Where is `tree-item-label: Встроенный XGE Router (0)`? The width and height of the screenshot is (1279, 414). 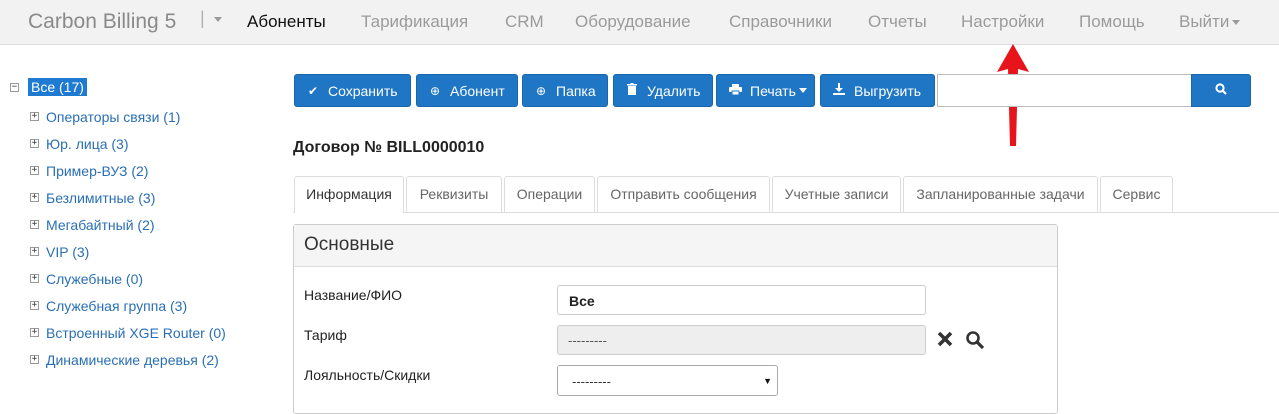
tree-item-label: Встроенный XGE Router (0) is located at coordinates (136, 333).